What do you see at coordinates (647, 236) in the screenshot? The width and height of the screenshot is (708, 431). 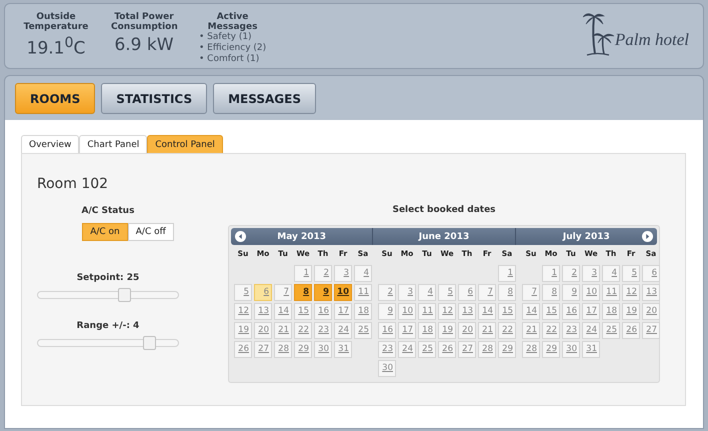 I see `next-icon` at bounding box center [647, 236].